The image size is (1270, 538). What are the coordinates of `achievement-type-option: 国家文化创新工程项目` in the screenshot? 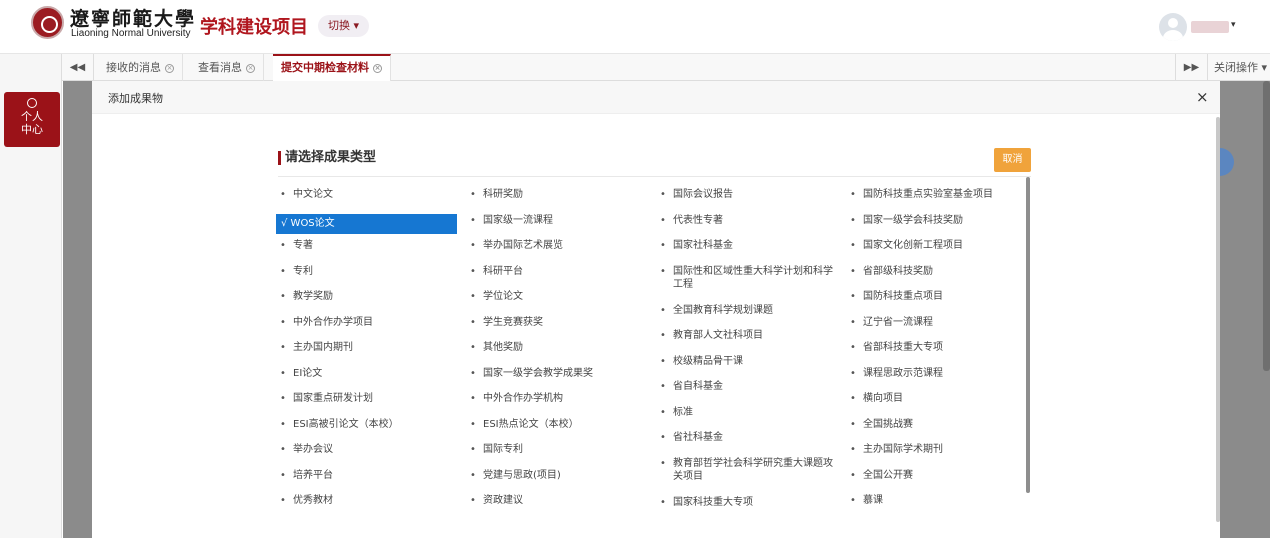 It's located at (938, 252).